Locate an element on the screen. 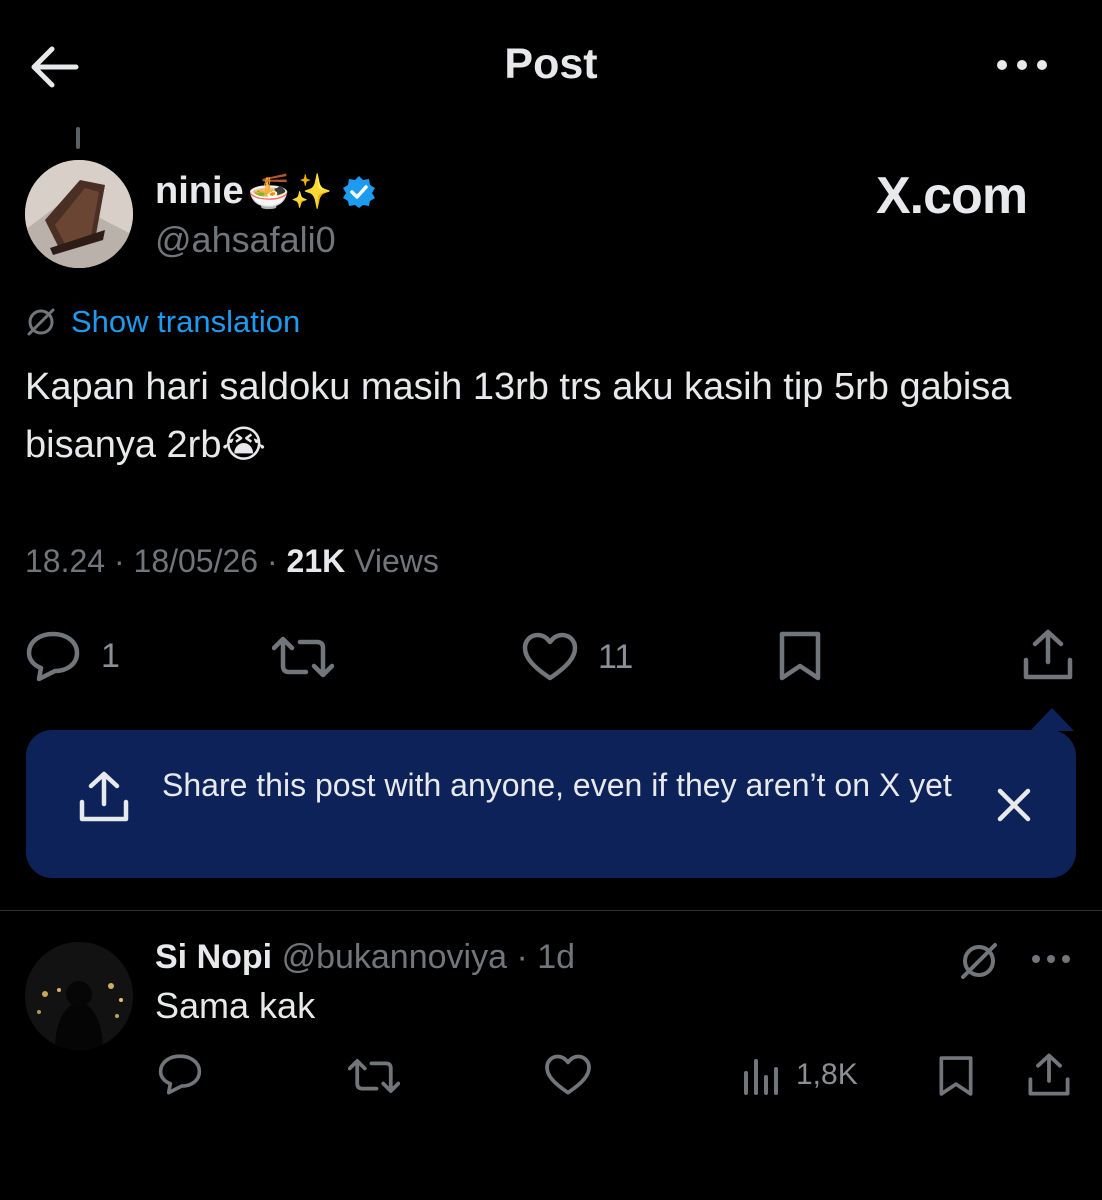 The image size is (1102, 1200). more-options-icon is located at coordinates (1024, 65).